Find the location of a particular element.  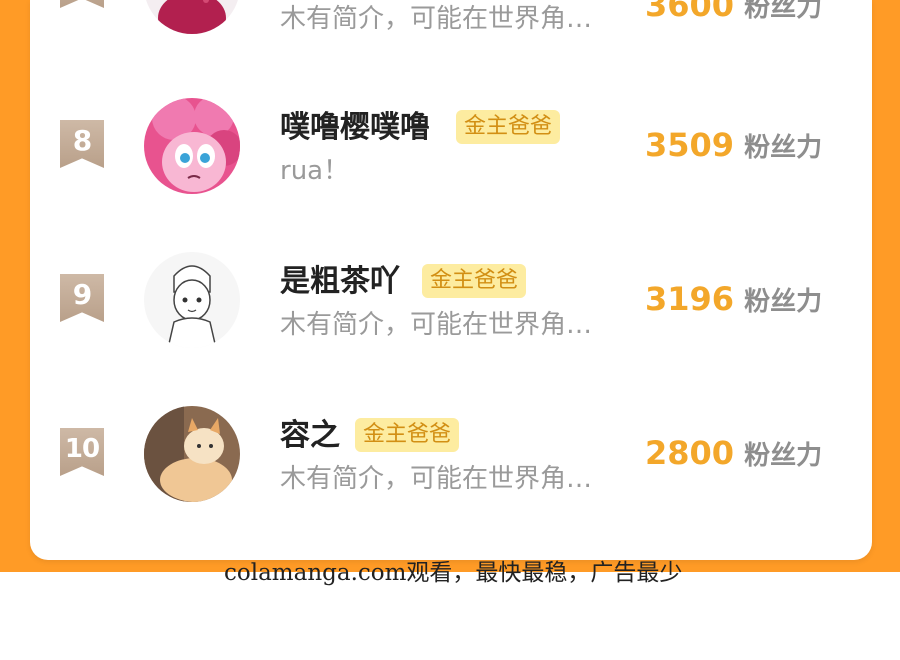

score: 3196 粉丝力 is located at coordinates (733, 299).